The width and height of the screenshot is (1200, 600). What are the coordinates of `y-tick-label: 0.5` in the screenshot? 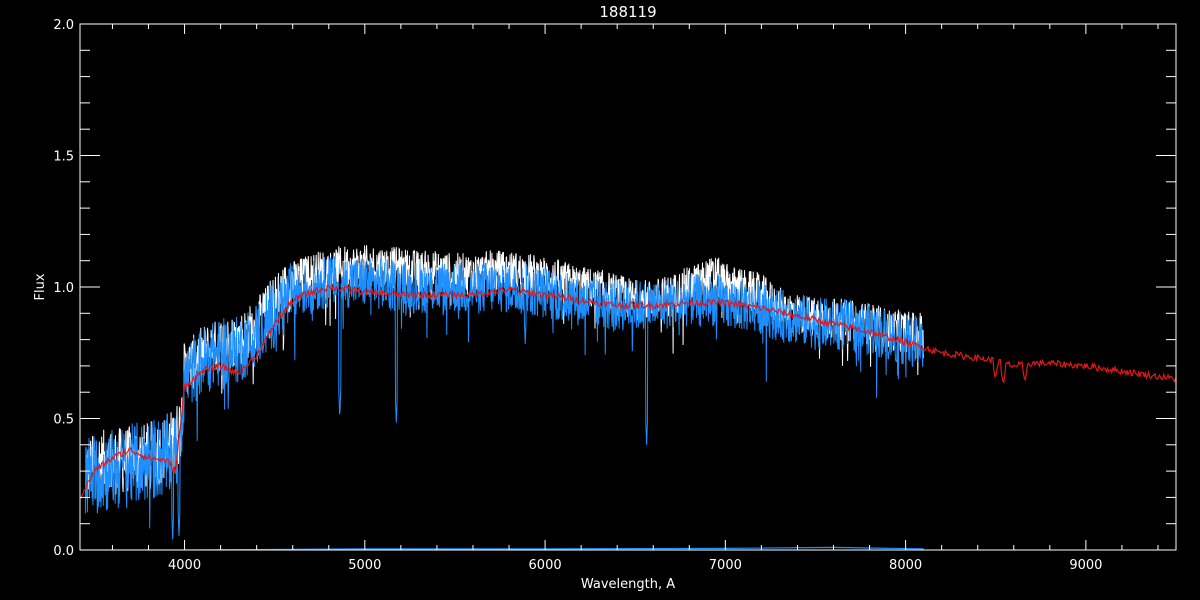 It's located at (63, 420).